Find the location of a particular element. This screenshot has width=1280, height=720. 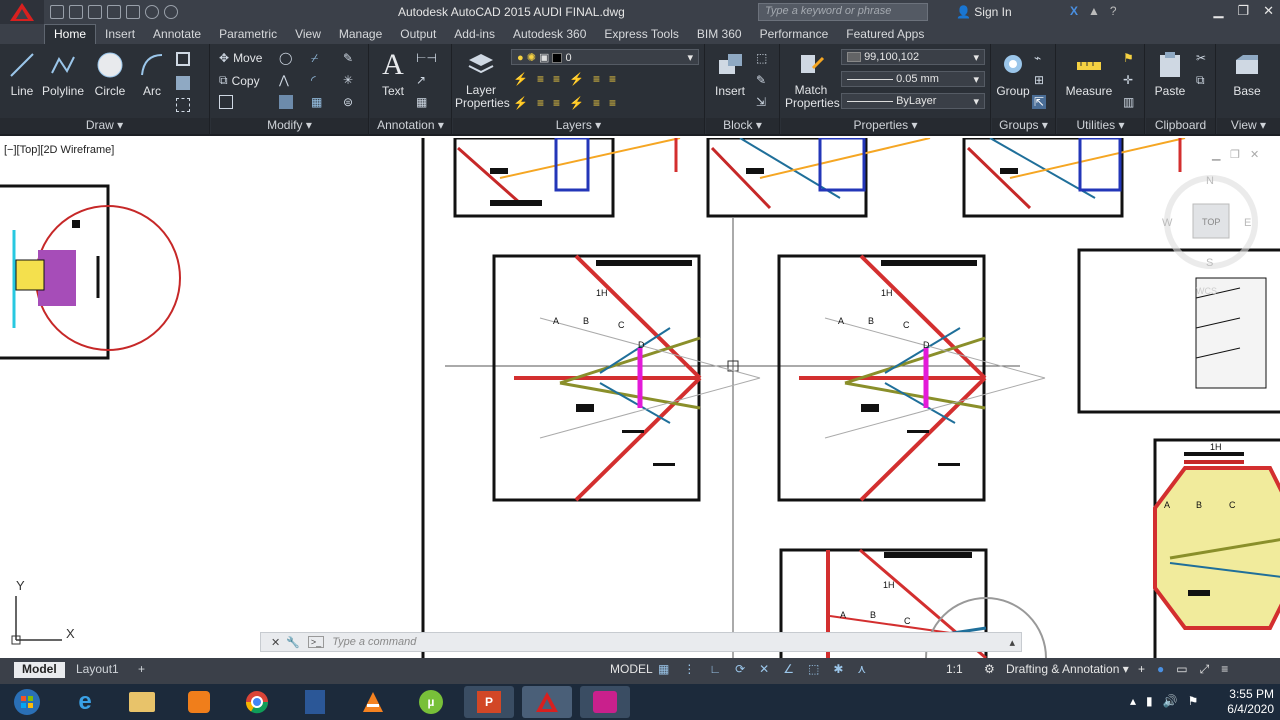

layers-panel-title: Layers ▾ is located at coordinates (578, 126).